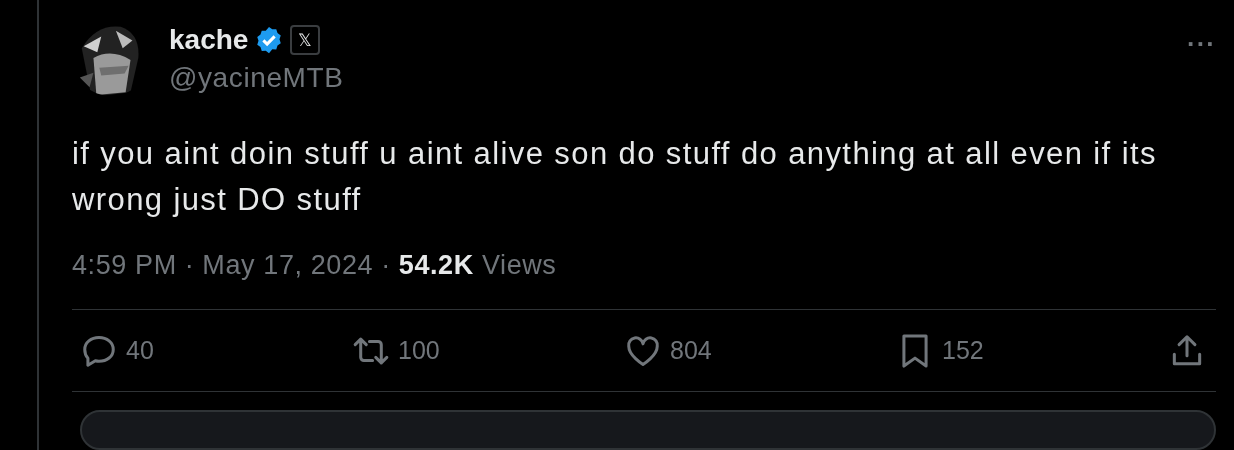 This screenshot has width=1234, height=450. What do you see at coordinates (519, 265) in the screenshot?
I see `views-label: Views` at bounding box center [519, 265].